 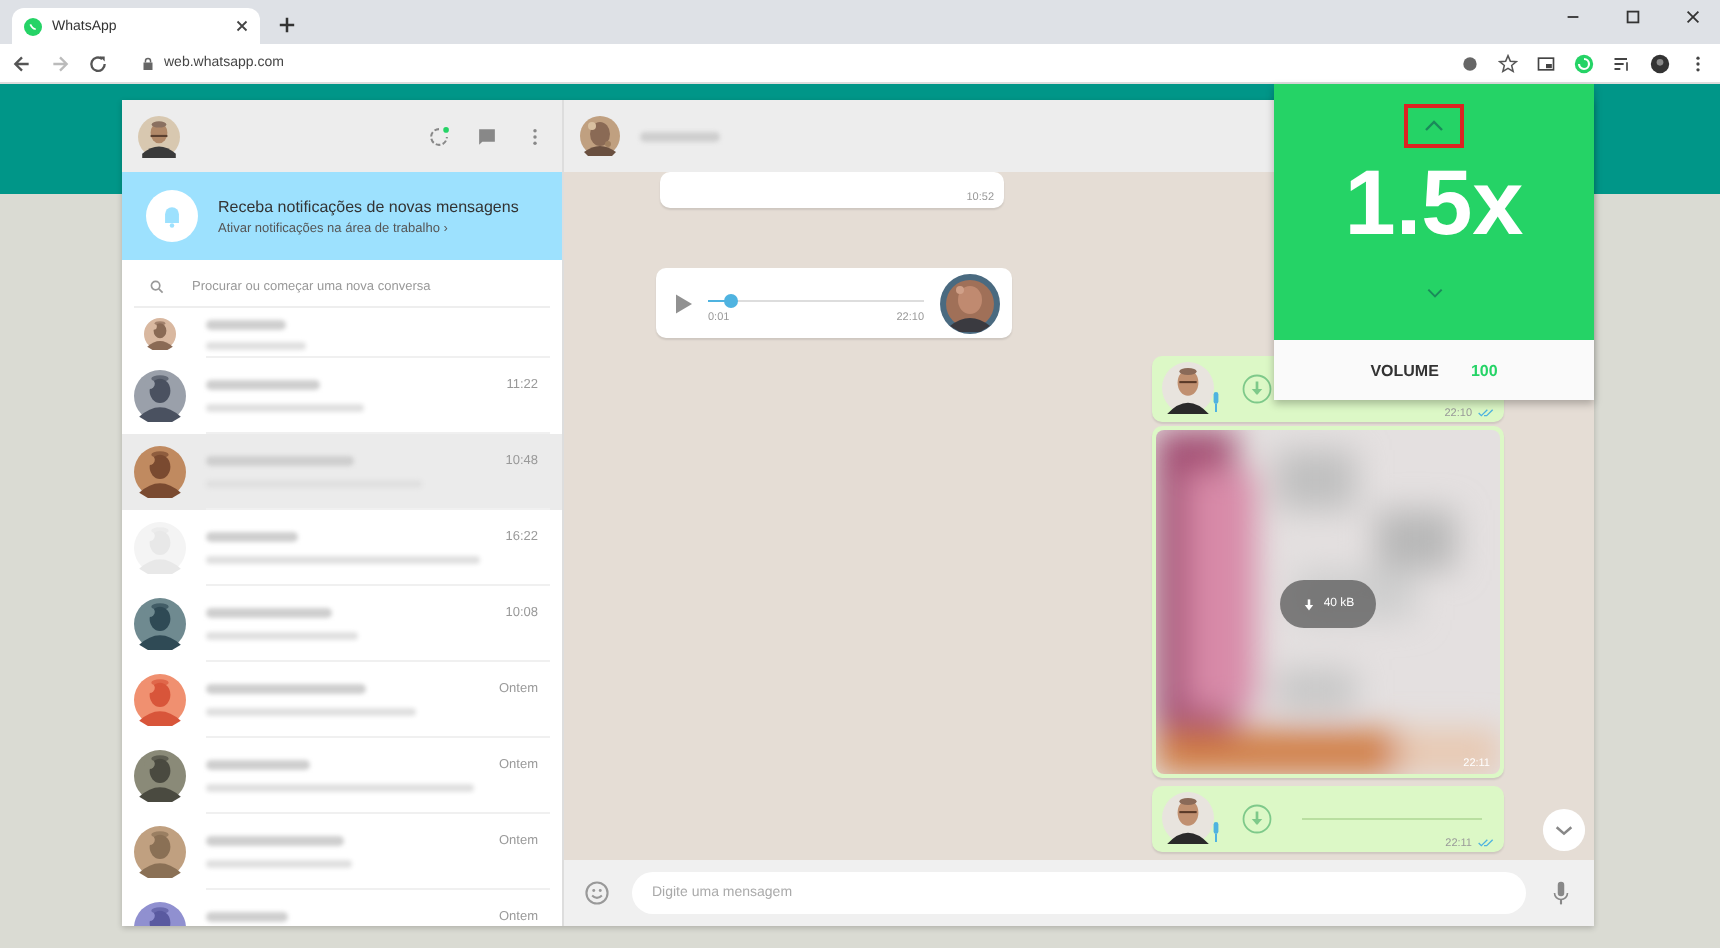 What do you see at coordinates (22, 63) in the screenshot?
I see `back-icon` at bounding box center [22, 63].